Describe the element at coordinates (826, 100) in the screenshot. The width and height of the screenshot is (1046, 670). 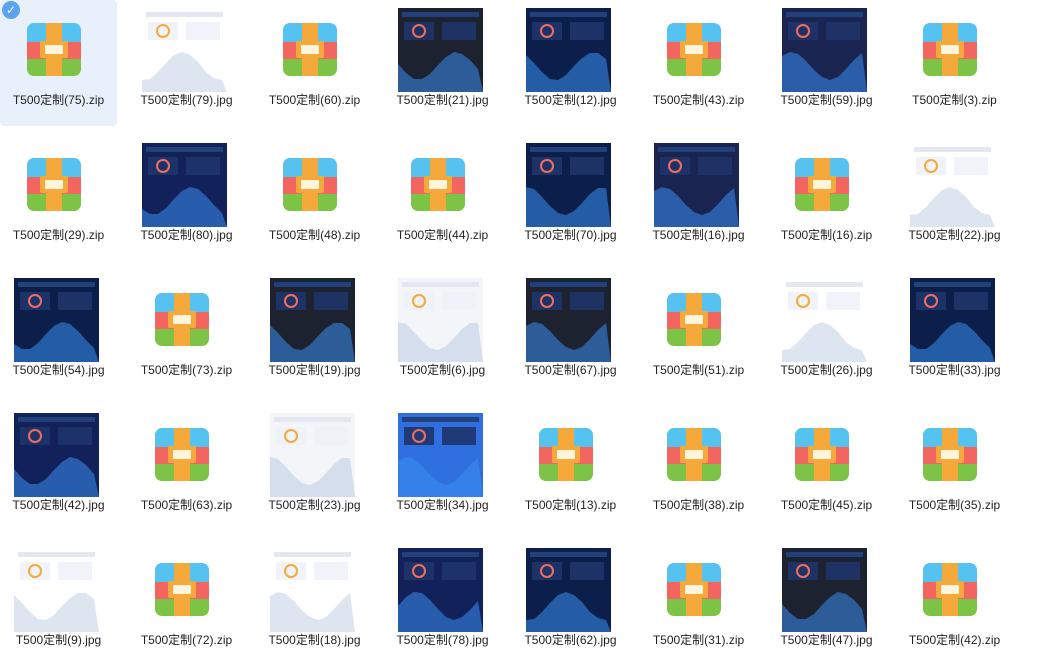
I see `file-name-label: T500定制(59).jpg` at that location.